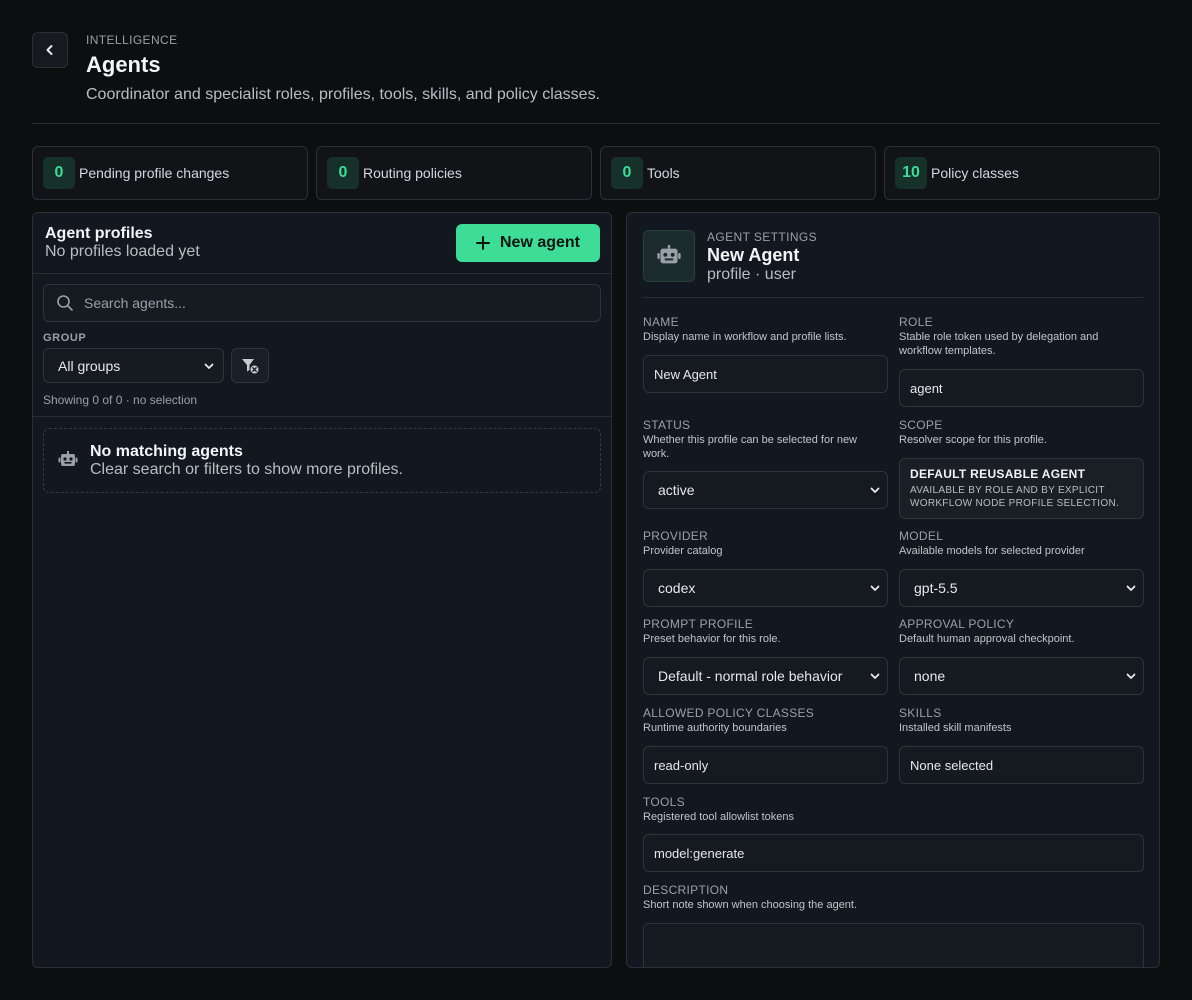 The width and height of the screenshot is (1192, 1000). What do you see at coordinates (166, 451) in the screenshot?
I see `empty-title: No matching agents` at bounding box center [166, 451].